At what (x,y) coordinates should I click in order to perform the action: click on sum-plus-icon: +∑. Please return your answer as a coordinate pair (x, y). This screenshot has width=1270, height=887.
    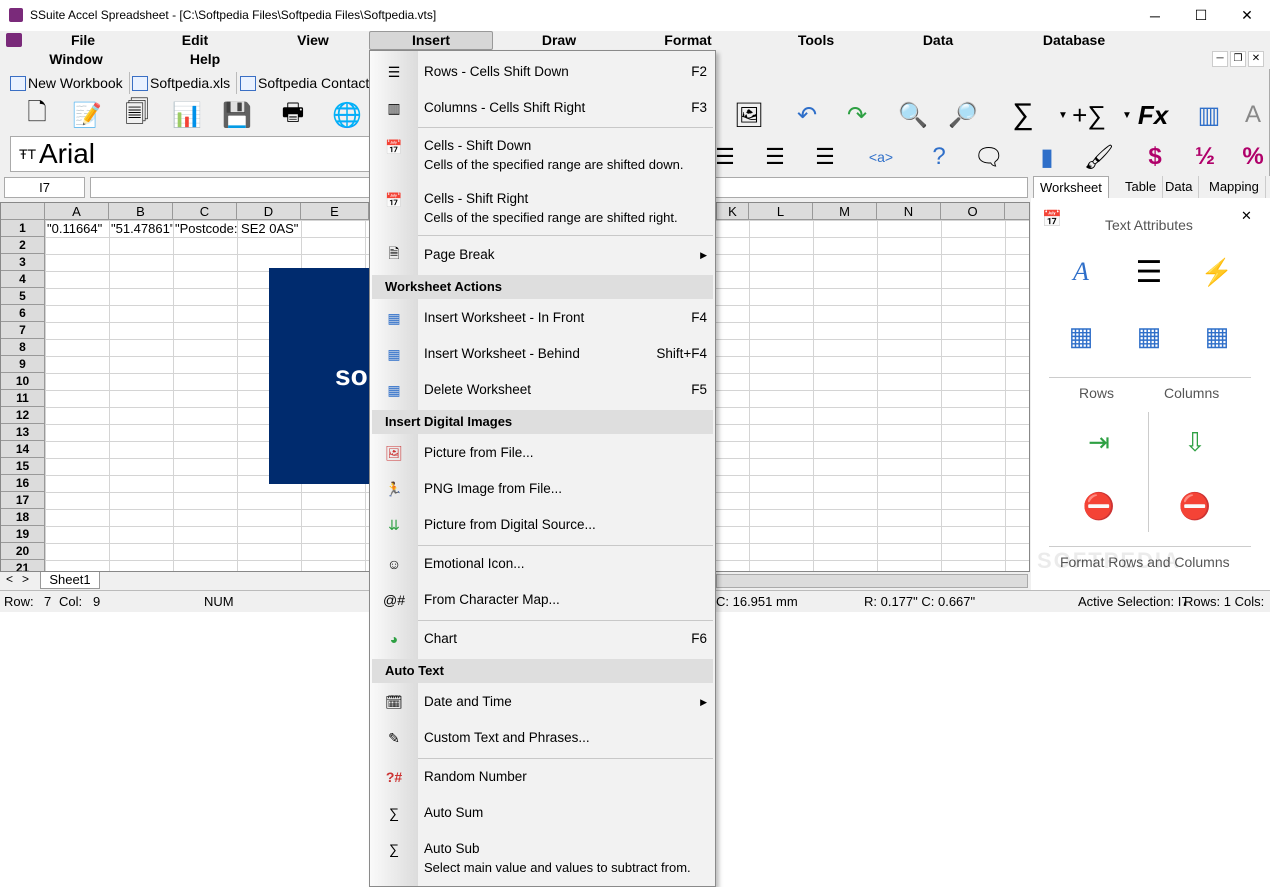
    Looking at the image, I should click on (1089, 115).